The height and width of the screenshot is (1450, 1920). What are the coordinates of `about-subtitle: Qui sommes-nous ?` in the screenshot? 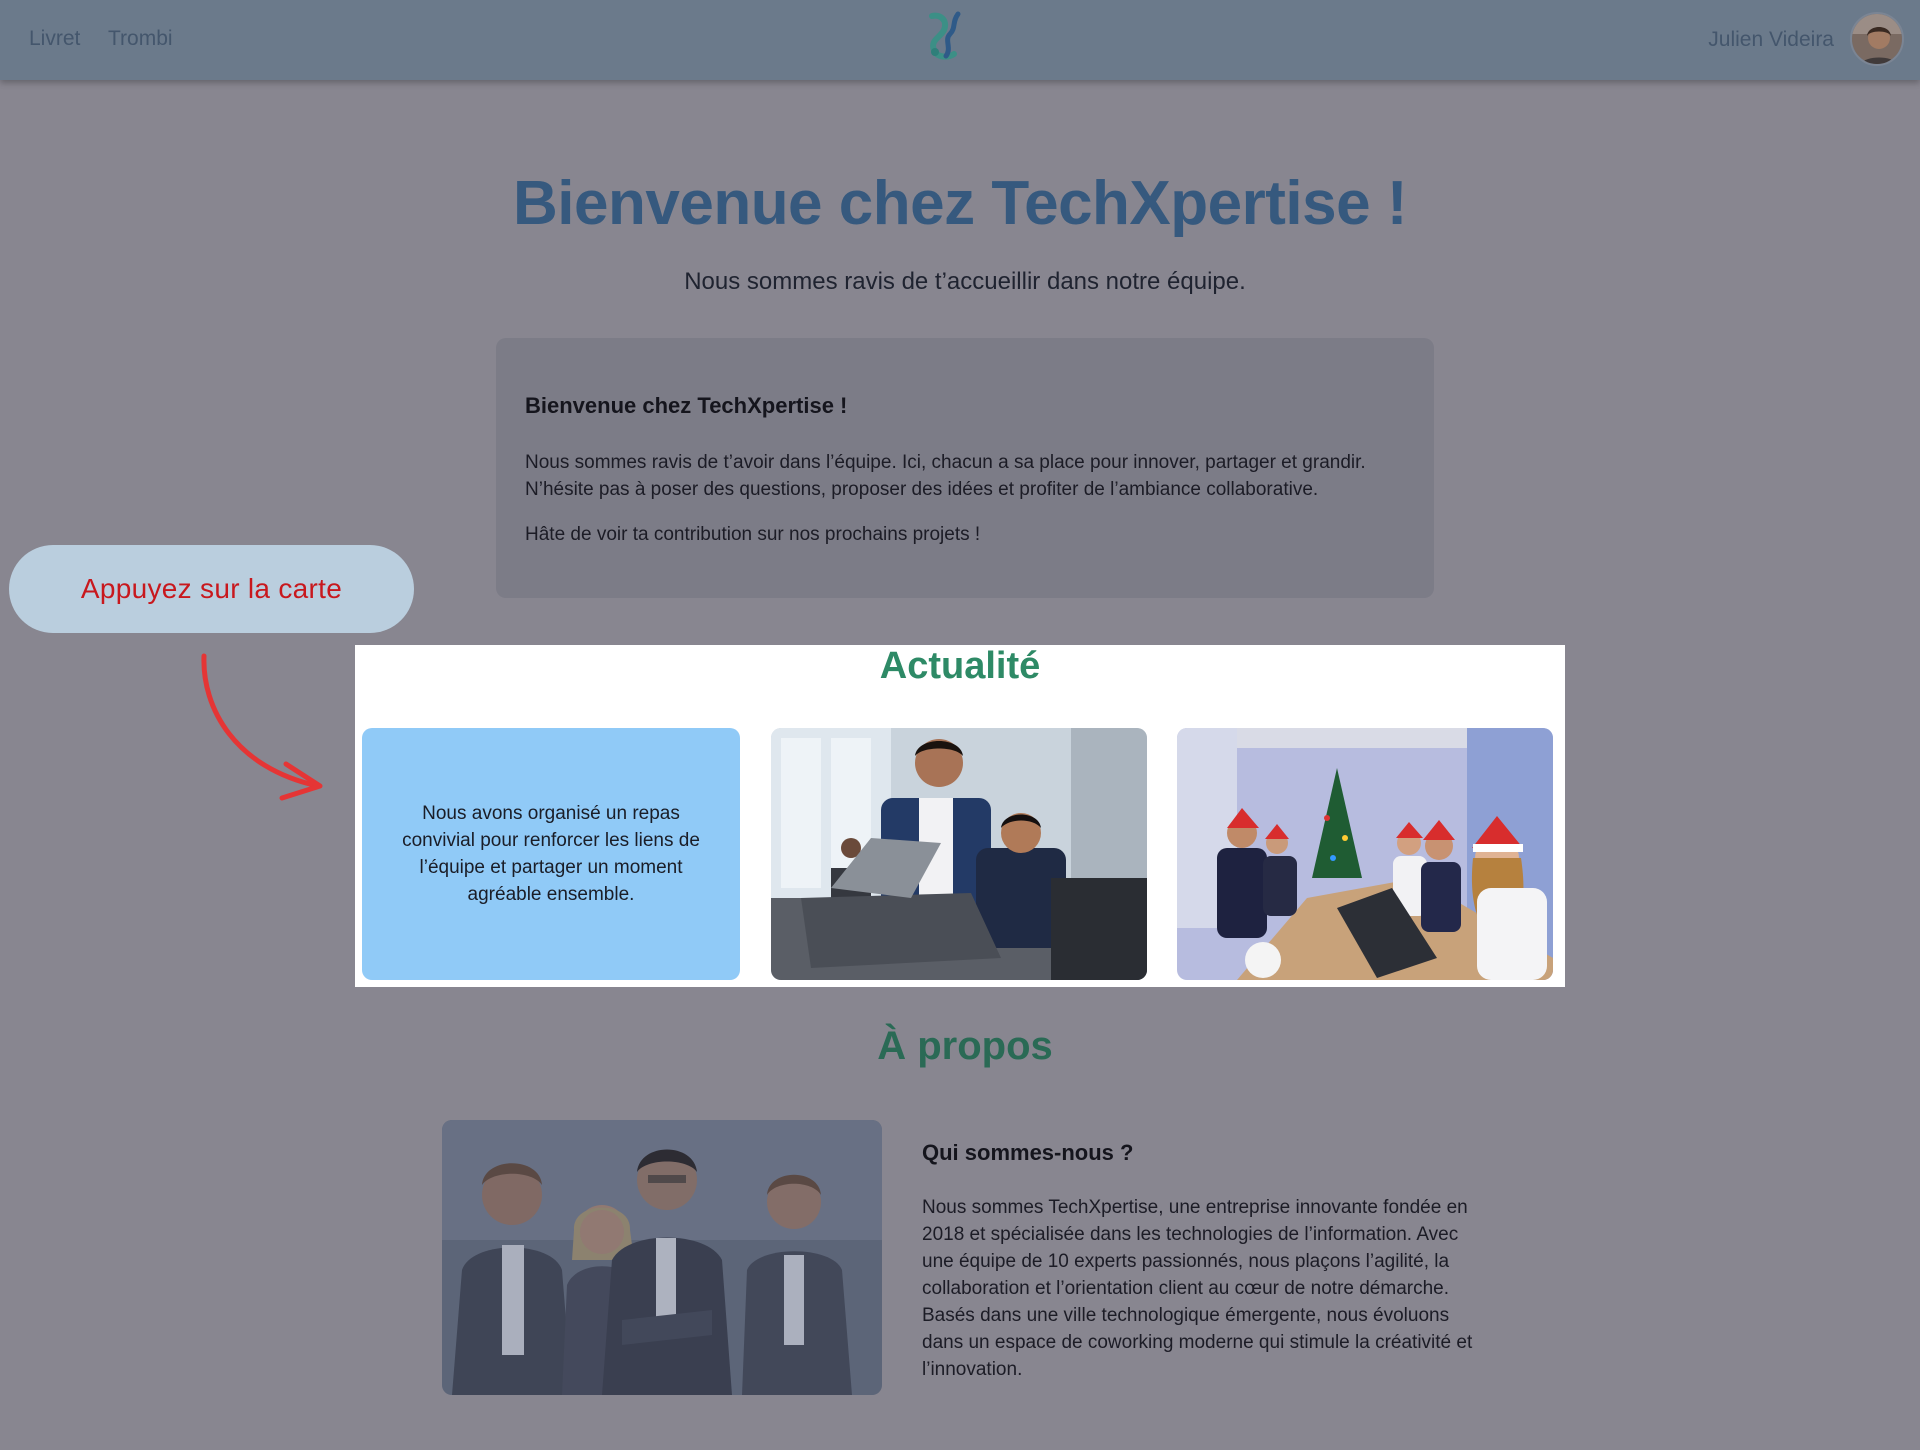 It's located at (1028, 1152).